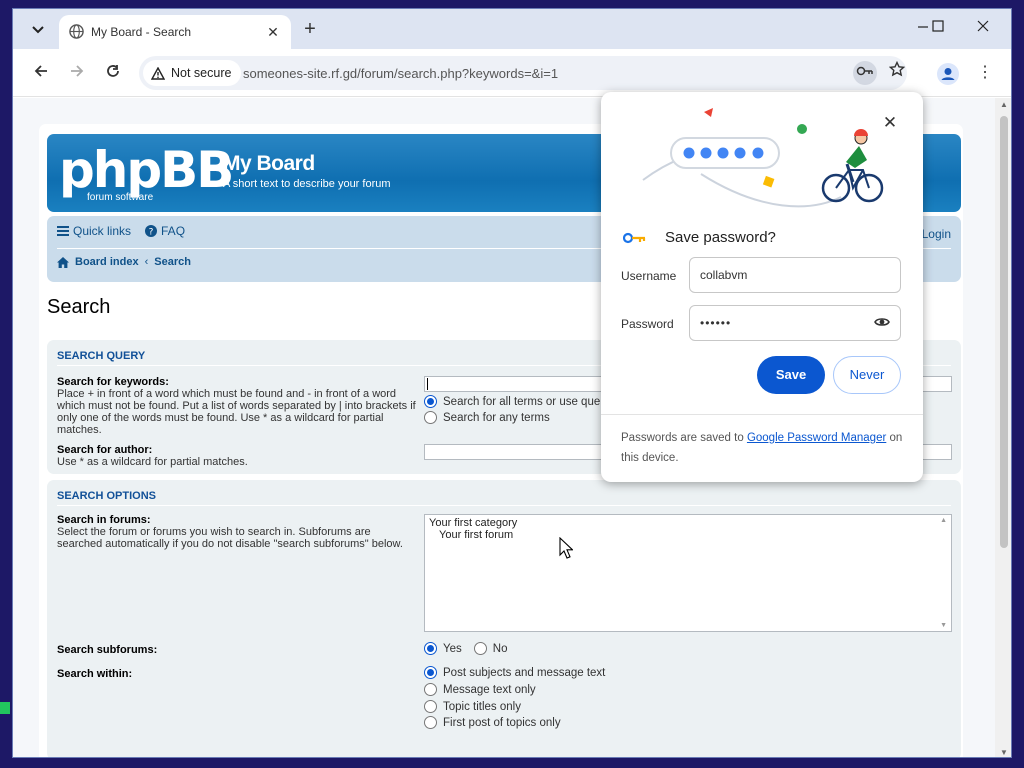 This screenshot has width=1024, height=768. Describe the element at coordinates (41, 73) in the screenshot. I see `back-arrow-icon` at that location.